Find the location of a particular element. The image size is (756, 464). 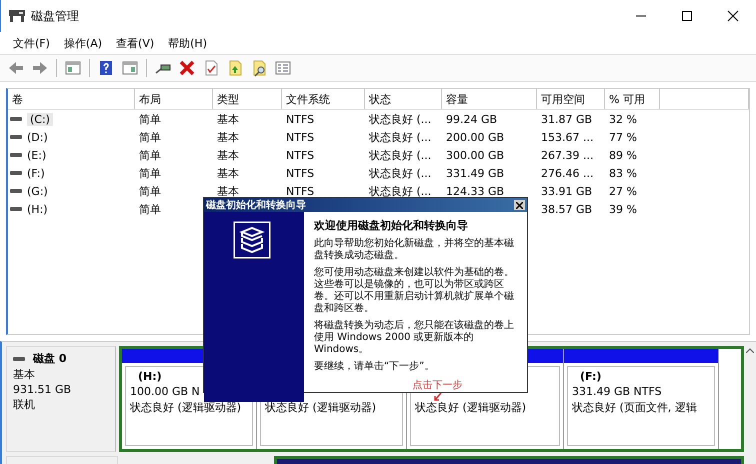

table-cell: 33.91 GB is located at coordinates (566, 191).